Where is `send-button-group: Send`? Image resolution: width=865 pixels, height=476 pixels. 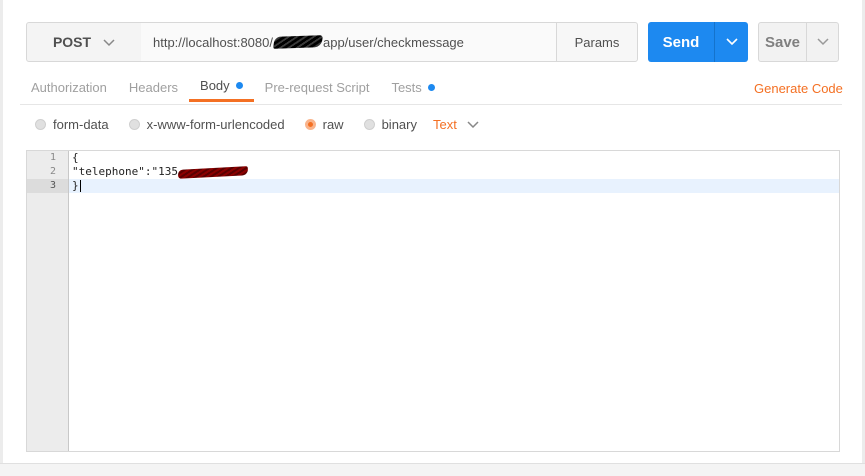 send-button-group: Send is located at coordinates (698, 42).